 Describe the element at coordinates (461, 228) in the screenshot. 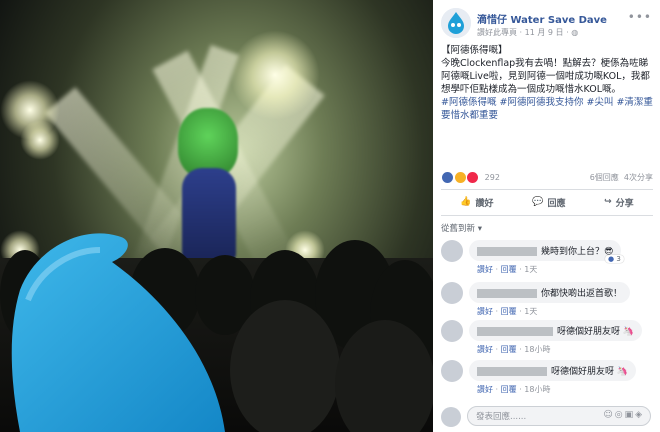

I see `comment-sort-dropdown: 從舊到新 ▾` at that location.